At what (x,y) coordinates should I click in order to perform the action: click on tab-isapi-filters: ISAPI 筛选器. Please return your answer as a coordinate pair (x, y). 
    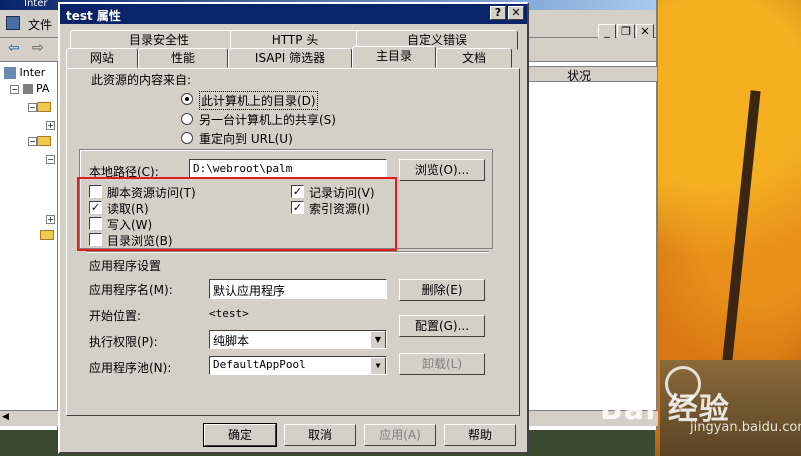
    Looking at the image, I should click on (290, 58).